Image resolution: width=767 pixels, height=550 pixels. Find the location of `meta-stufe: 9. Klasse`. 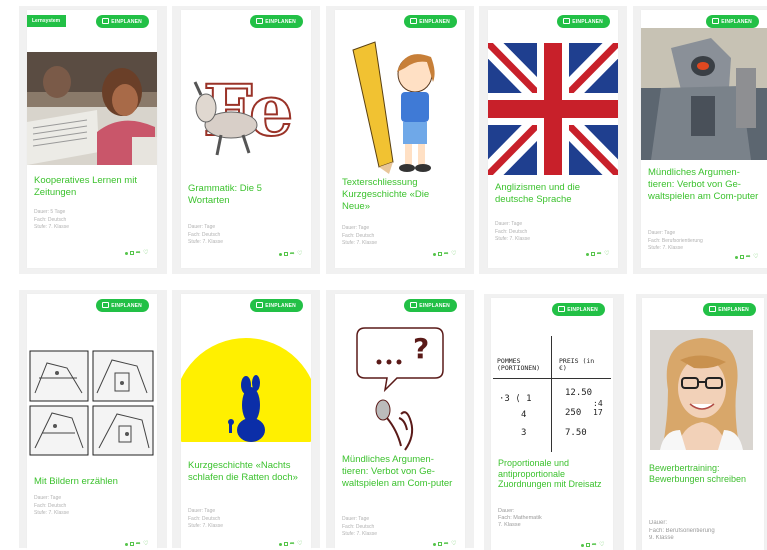

meta-stufe: 9. Klasse is located at coordinates (661, 538).